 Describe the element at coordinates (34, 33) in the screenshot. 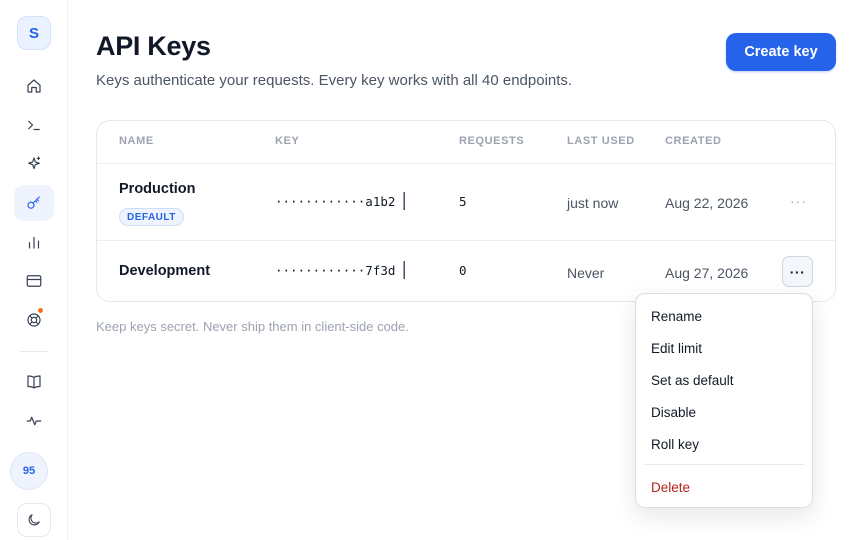

I see `workspace-avatar: S` at that location.